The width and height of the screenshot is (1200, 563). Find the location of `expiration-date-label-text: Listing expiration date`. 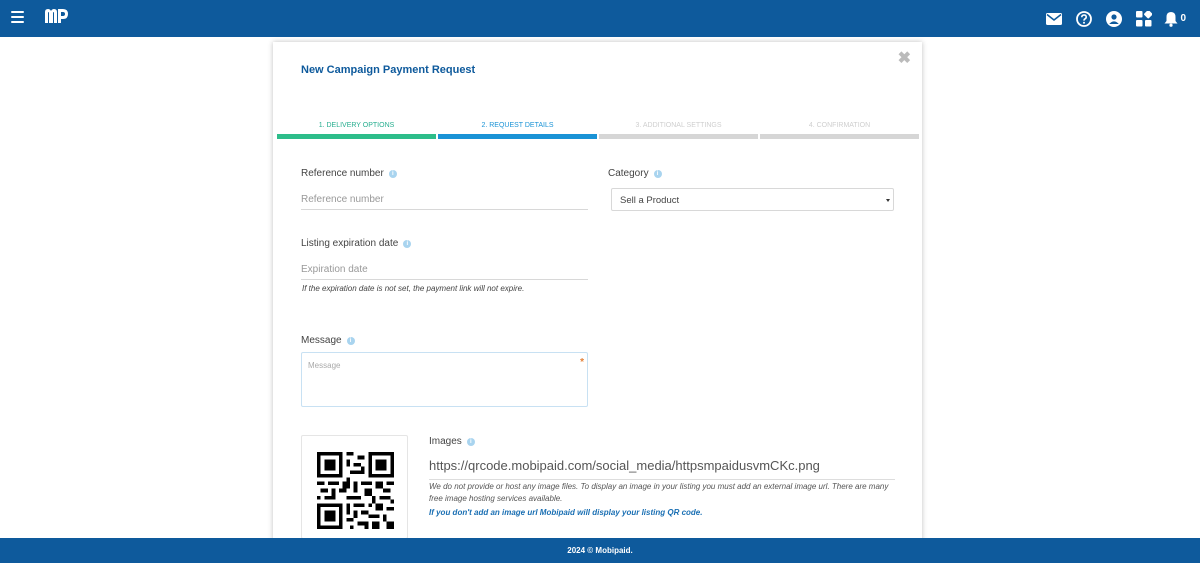

expiration-date-label-text: Listing expiration date is located at coordinates (350, 243).